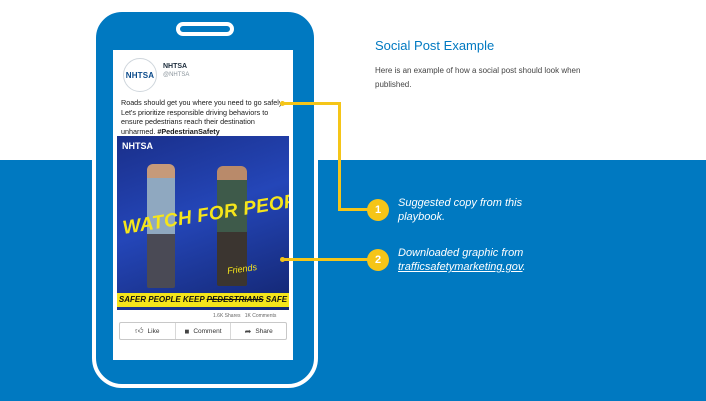 The image size is (706, 401). I want to click on nhtsa-logo: NHTSA, so click(140, 75).